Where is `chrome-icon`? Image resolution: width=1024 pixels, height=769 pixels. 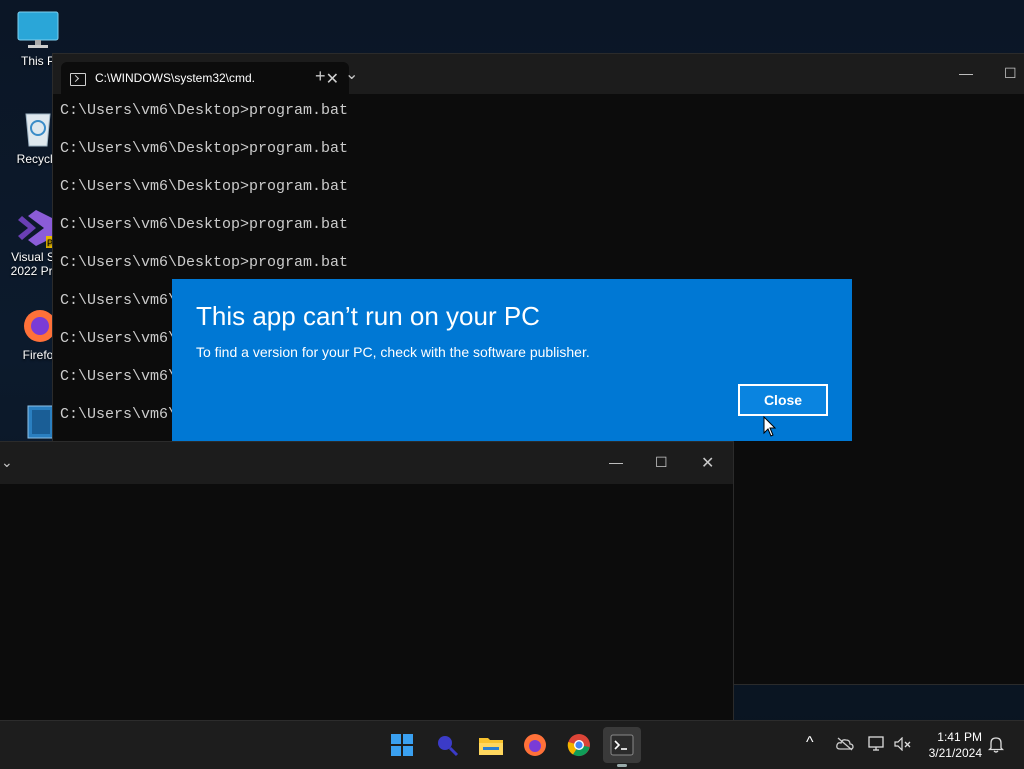
chrome-icon is located at coordinates (578, 745).